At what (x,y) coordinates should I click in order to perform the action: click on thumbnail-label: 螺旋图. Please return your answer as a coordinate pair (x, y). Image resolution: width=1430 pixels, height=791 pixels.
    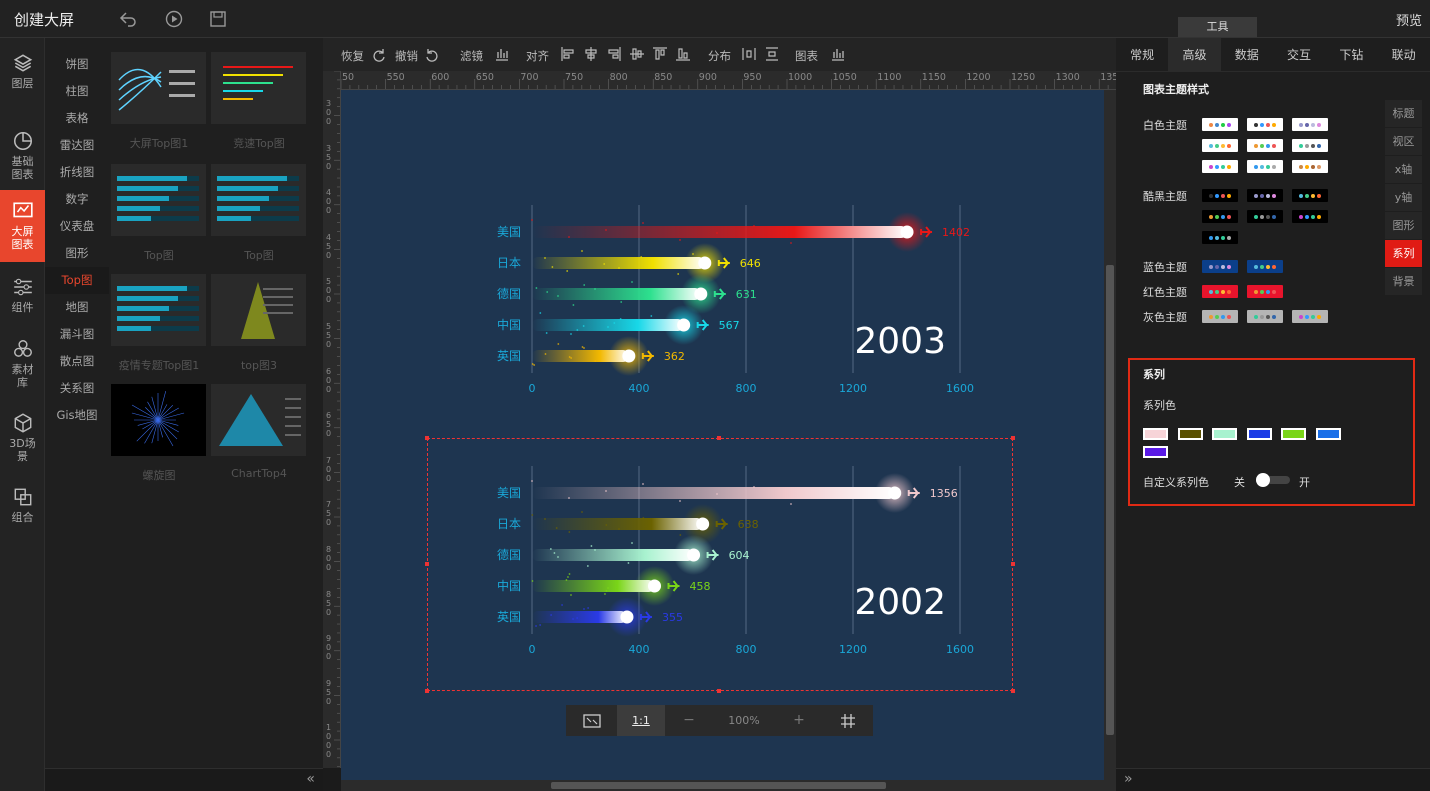
    Looking at the image, I should click on (159, 475).